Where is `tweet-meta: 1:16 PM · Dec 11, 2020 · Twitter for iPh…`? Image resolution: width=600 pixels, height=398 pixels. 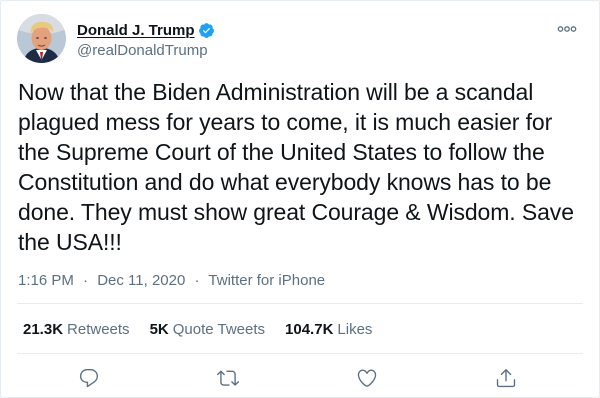 tweet-meta: 1:16 PM · Dec 11, 2020 · Twitter for iPh… is located at coordinates (171, 280).